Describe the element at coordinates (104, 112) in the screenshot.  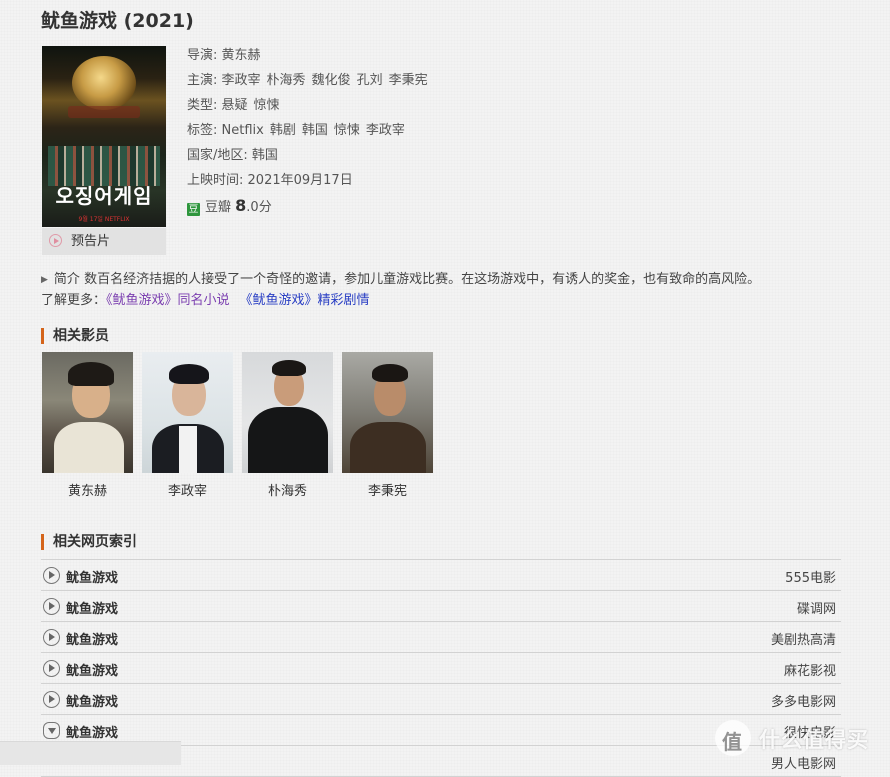
I see `poster-banner` at that location.